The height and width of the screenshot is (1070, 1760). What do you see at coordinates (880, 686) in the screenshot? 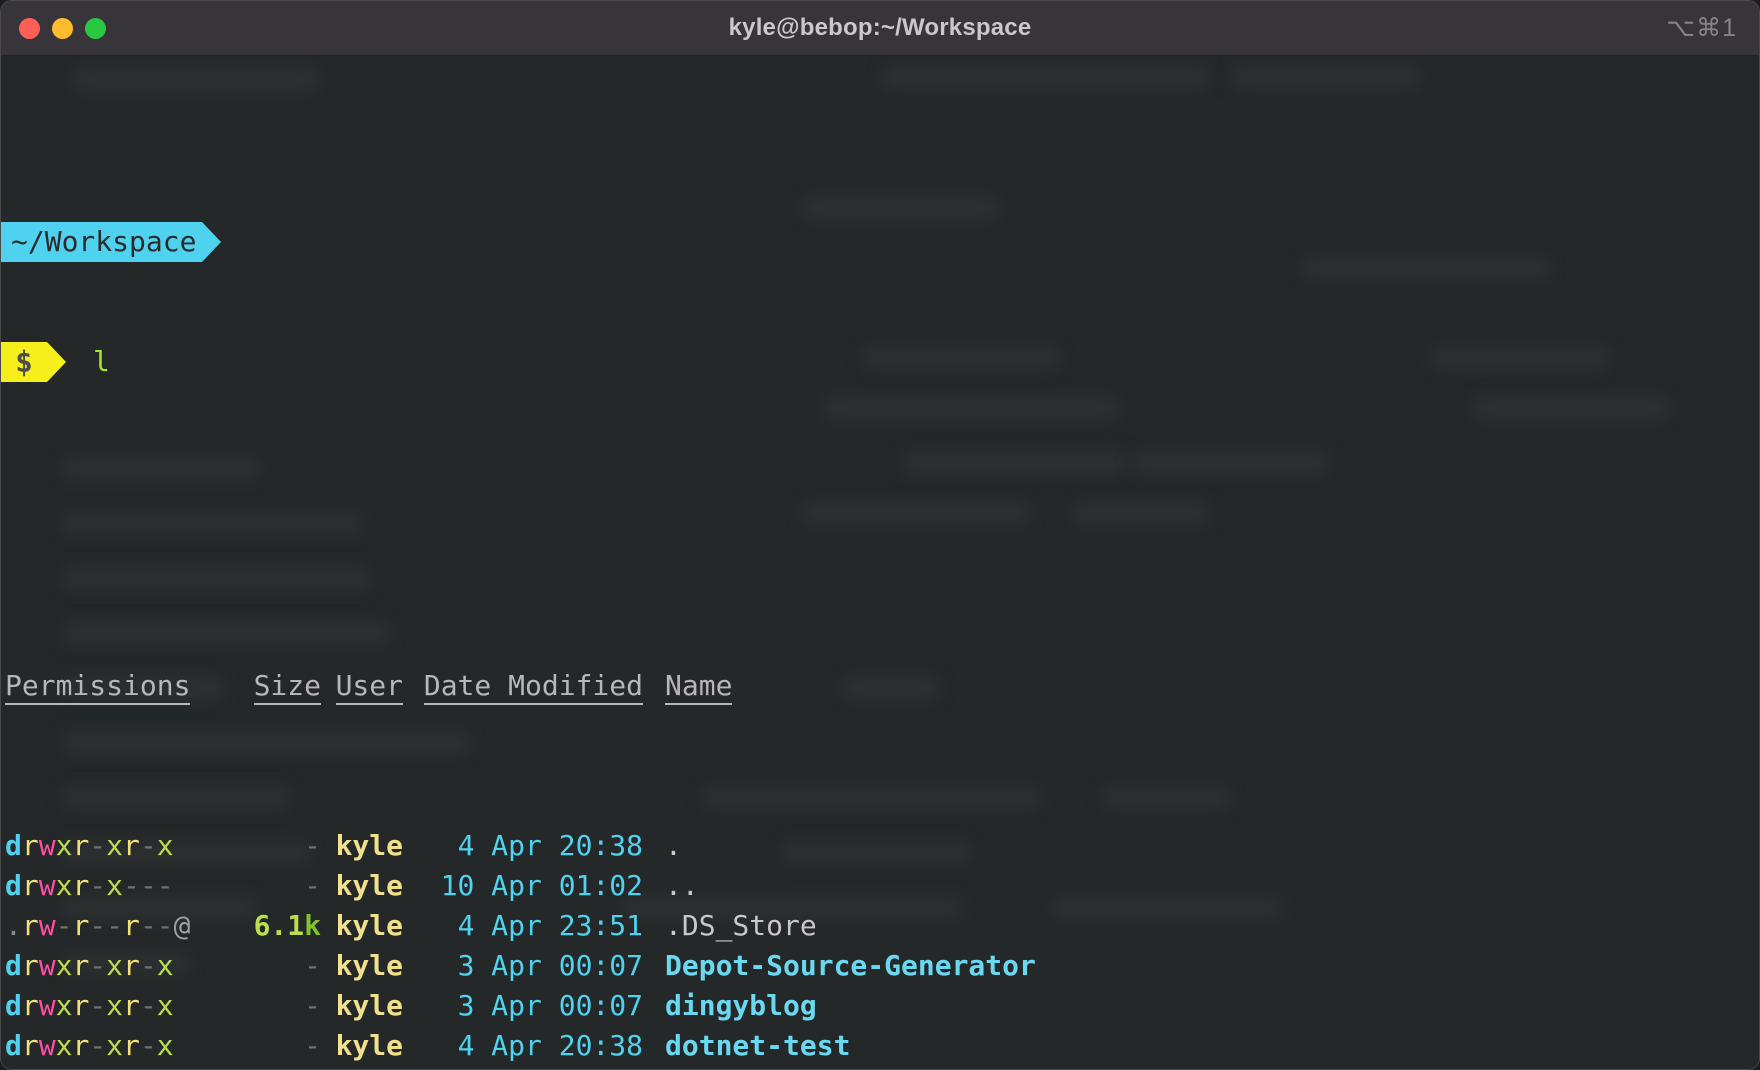
I see `listing-header-row: Permissions Size User Date Modified Name` at bounding box center [880, 686].